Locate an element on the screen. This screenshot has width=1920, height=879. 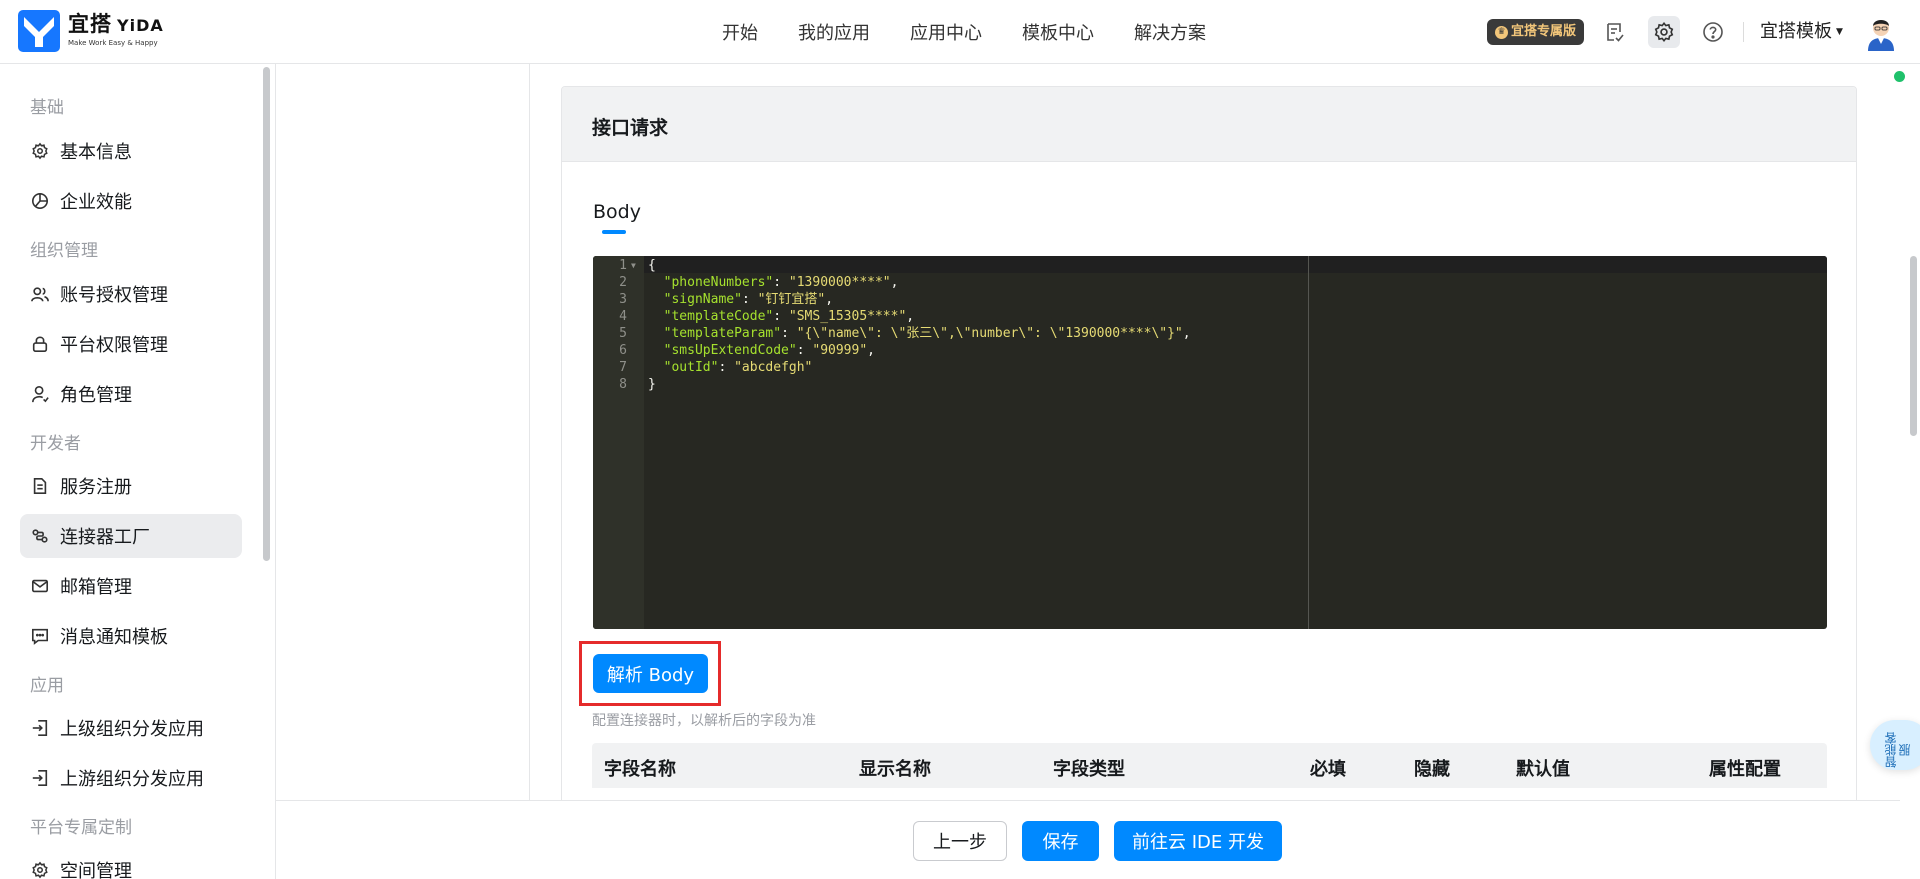
caret-down-icon: ▼ is located at coordinates (1839, 32).